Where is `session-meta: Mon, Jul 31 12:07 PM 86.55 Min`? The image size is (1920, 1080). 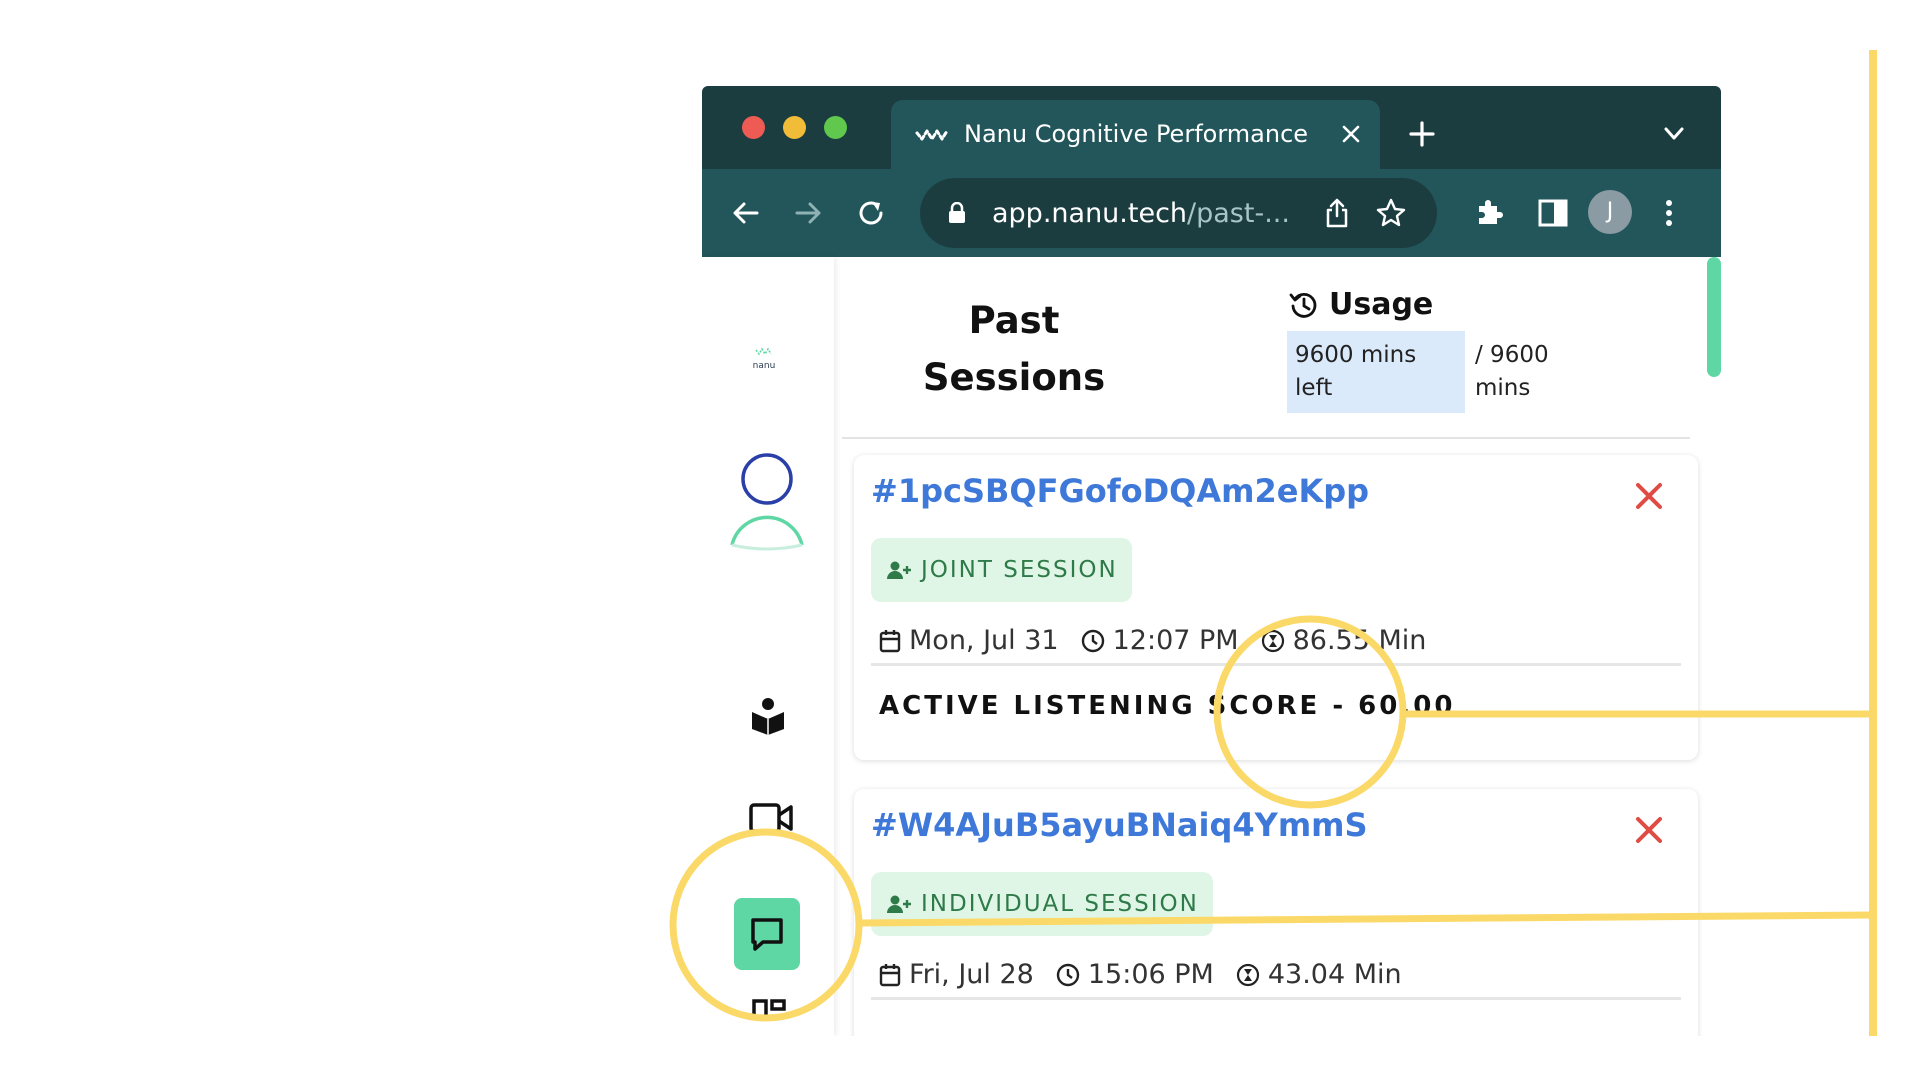
session-meta: Mon, Jul 31 12:07 PM 86.55 Min is located at coordinates (1163, 640).